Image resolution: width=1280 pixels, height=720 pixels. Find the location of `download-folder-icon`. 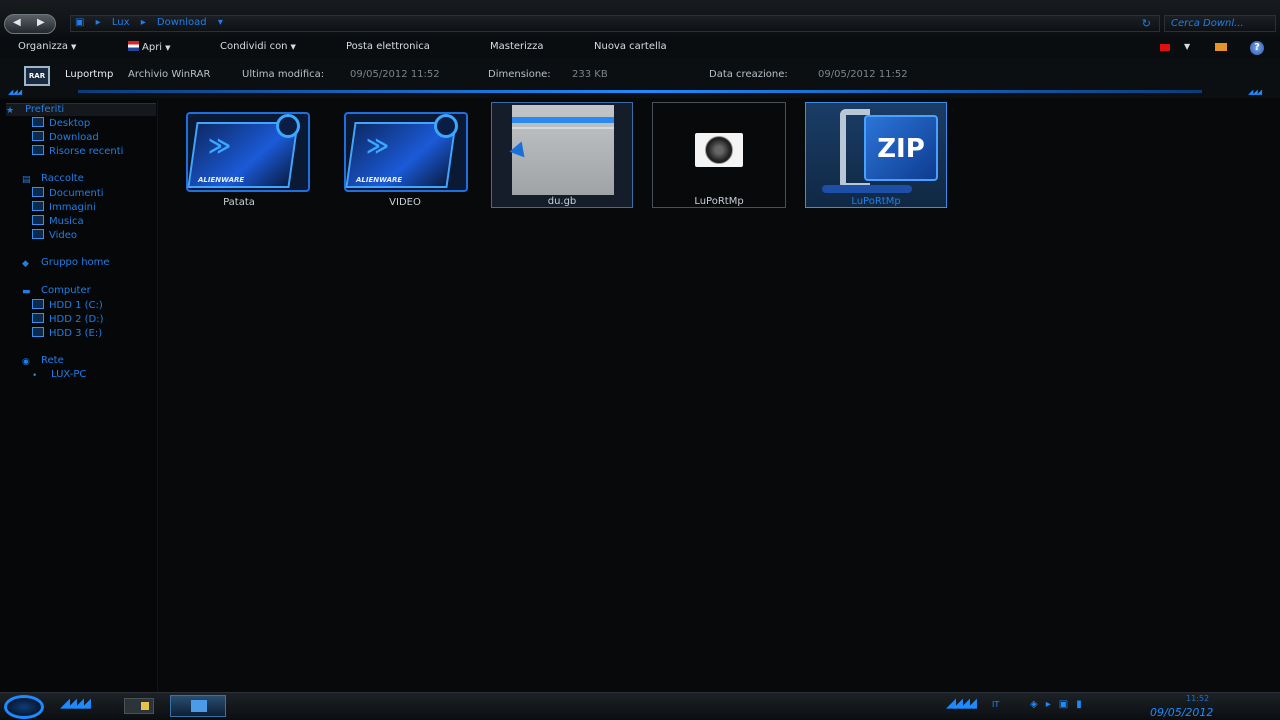

download-folder-icon is located at coordinates (38, 136).